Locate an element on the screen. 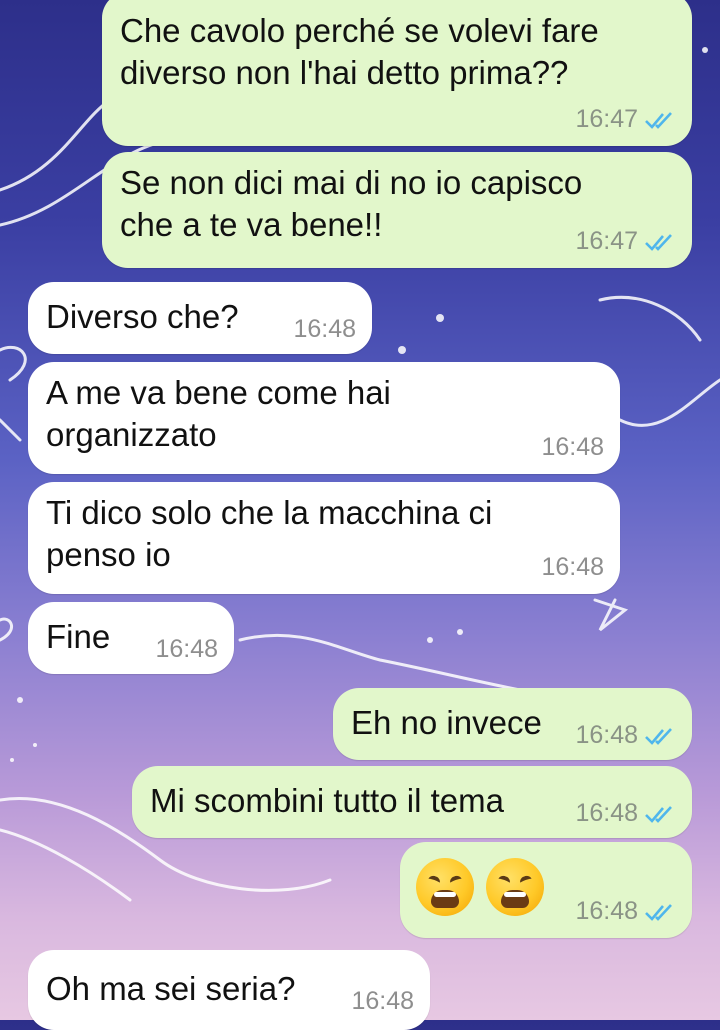 This screenshot has height=1030, width=720. message-bubble-incoming: A me va bene come hai organizzato 16:48 is located at coordinates (324, 418).